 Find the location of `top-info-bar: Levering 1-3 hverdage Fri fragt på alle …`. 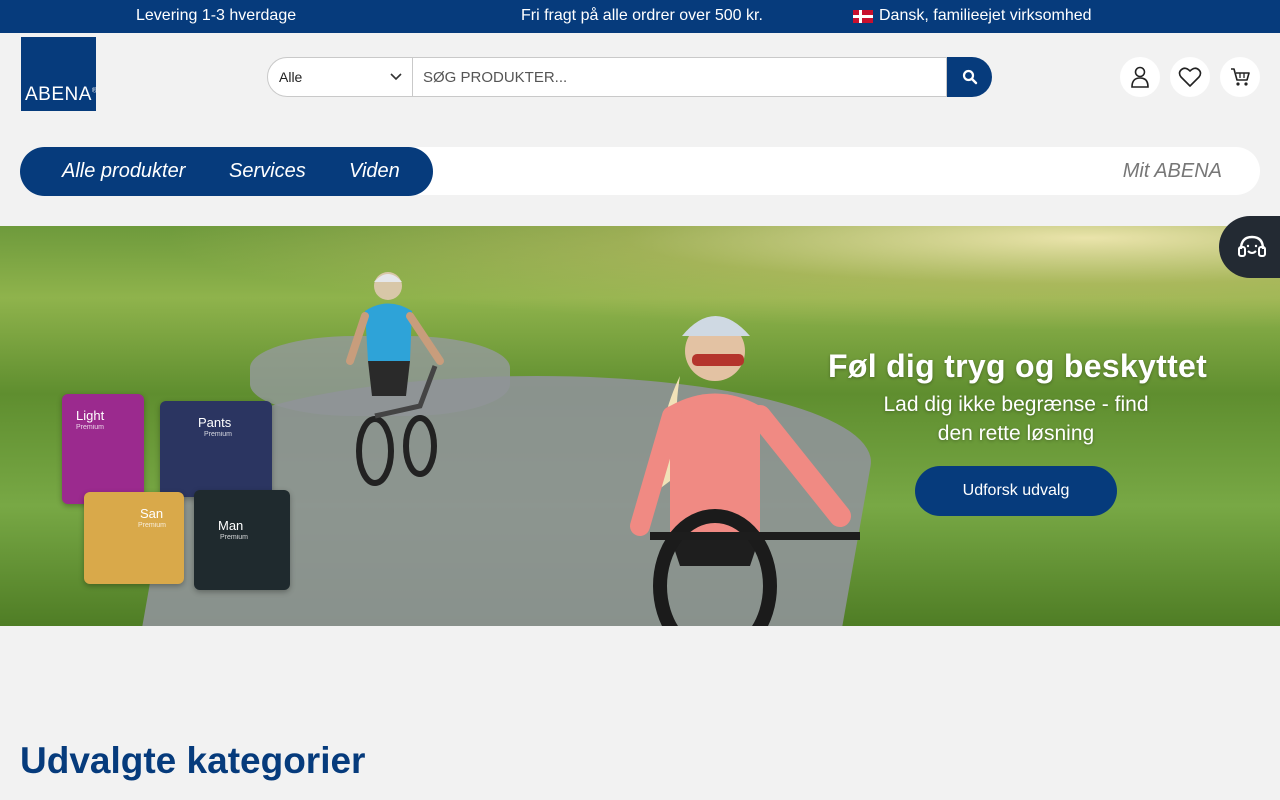

top-info-bar: Levering 1-3 hverdage Fri fragt på alle … is located at coordinates (640, 16).